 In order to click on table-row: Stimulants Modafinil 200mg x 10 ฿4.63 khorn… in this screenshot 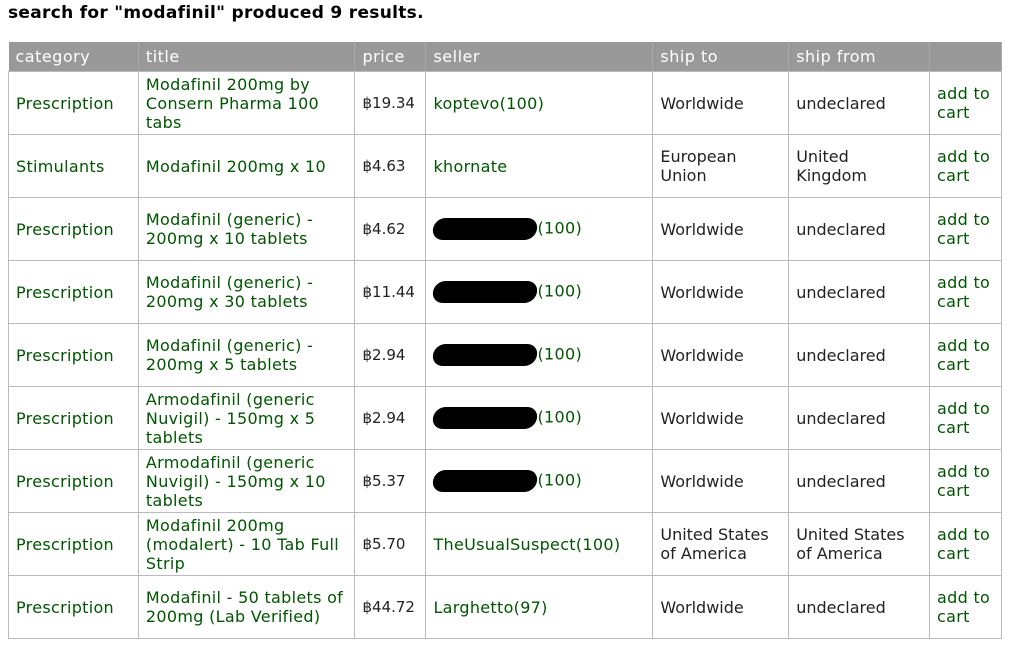, I will do `click(505, 166)`.